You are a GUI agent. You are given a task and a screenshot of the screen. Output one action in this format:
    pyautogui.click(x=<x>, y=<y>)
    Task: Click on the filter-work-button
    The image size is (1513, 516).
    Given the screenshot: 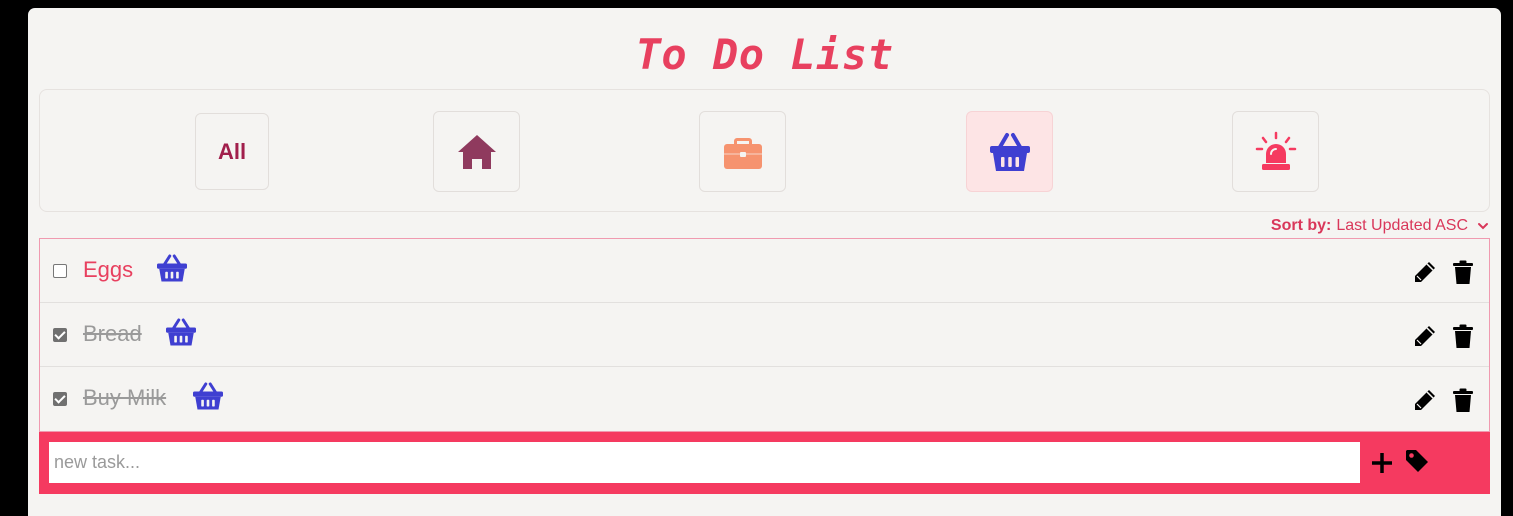 What is the action you would take?
    pyautogui.click(x=742, y=151)
    